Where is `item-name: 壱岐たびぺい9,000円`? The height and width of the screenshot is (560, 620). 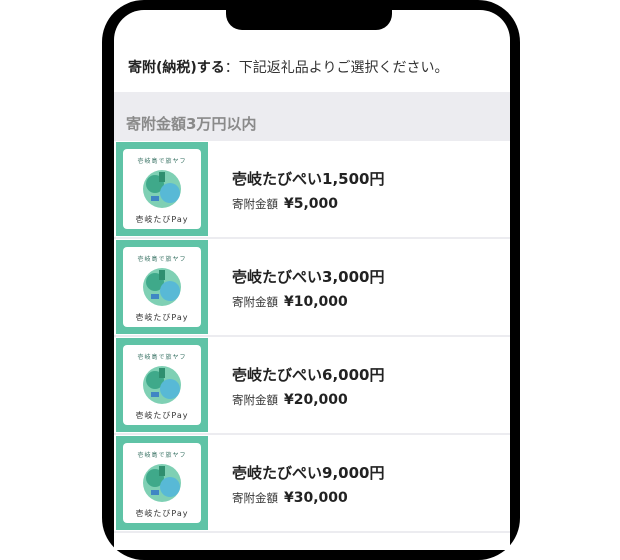
item-name: 壱岐たびぺい9,000円 is located at coordinates (308, 473).